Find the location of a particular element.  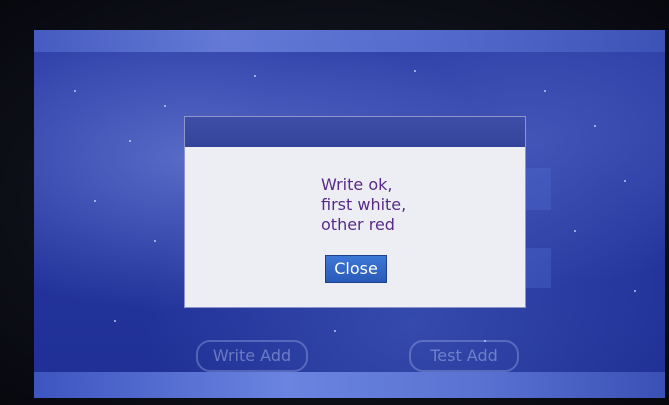

message-line: Write ok, is located at coordinates (357, 184).